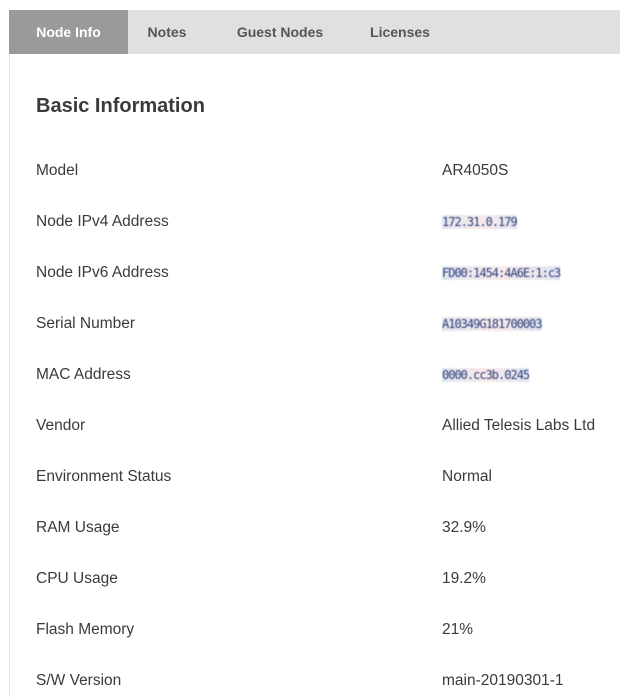  Describe the element at coordinates (328, 529) in the screenshot. I see `info-row-ram: RAM Usage 32.9%` at that location.